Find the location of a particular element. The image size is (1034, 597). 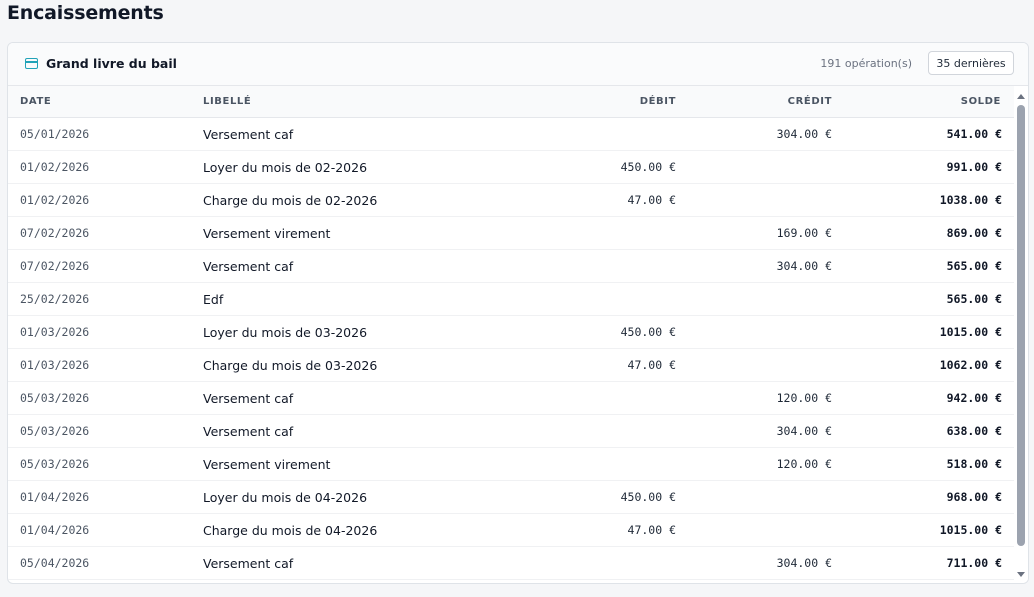

column-header-label: LIBELLÉ is located at coordinates (227, 101).